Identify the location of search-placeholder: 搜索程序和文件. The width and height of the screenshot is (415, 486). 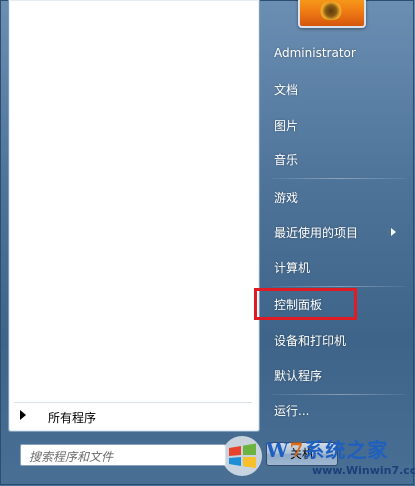
(71, 457).